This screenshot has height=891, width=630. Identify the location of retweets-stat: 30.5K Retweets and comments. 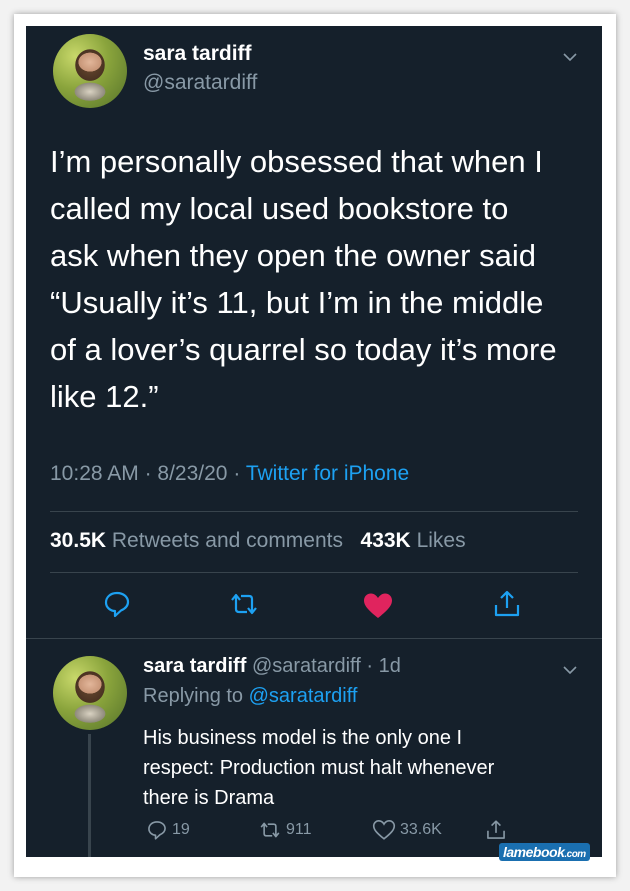
(199, 540).